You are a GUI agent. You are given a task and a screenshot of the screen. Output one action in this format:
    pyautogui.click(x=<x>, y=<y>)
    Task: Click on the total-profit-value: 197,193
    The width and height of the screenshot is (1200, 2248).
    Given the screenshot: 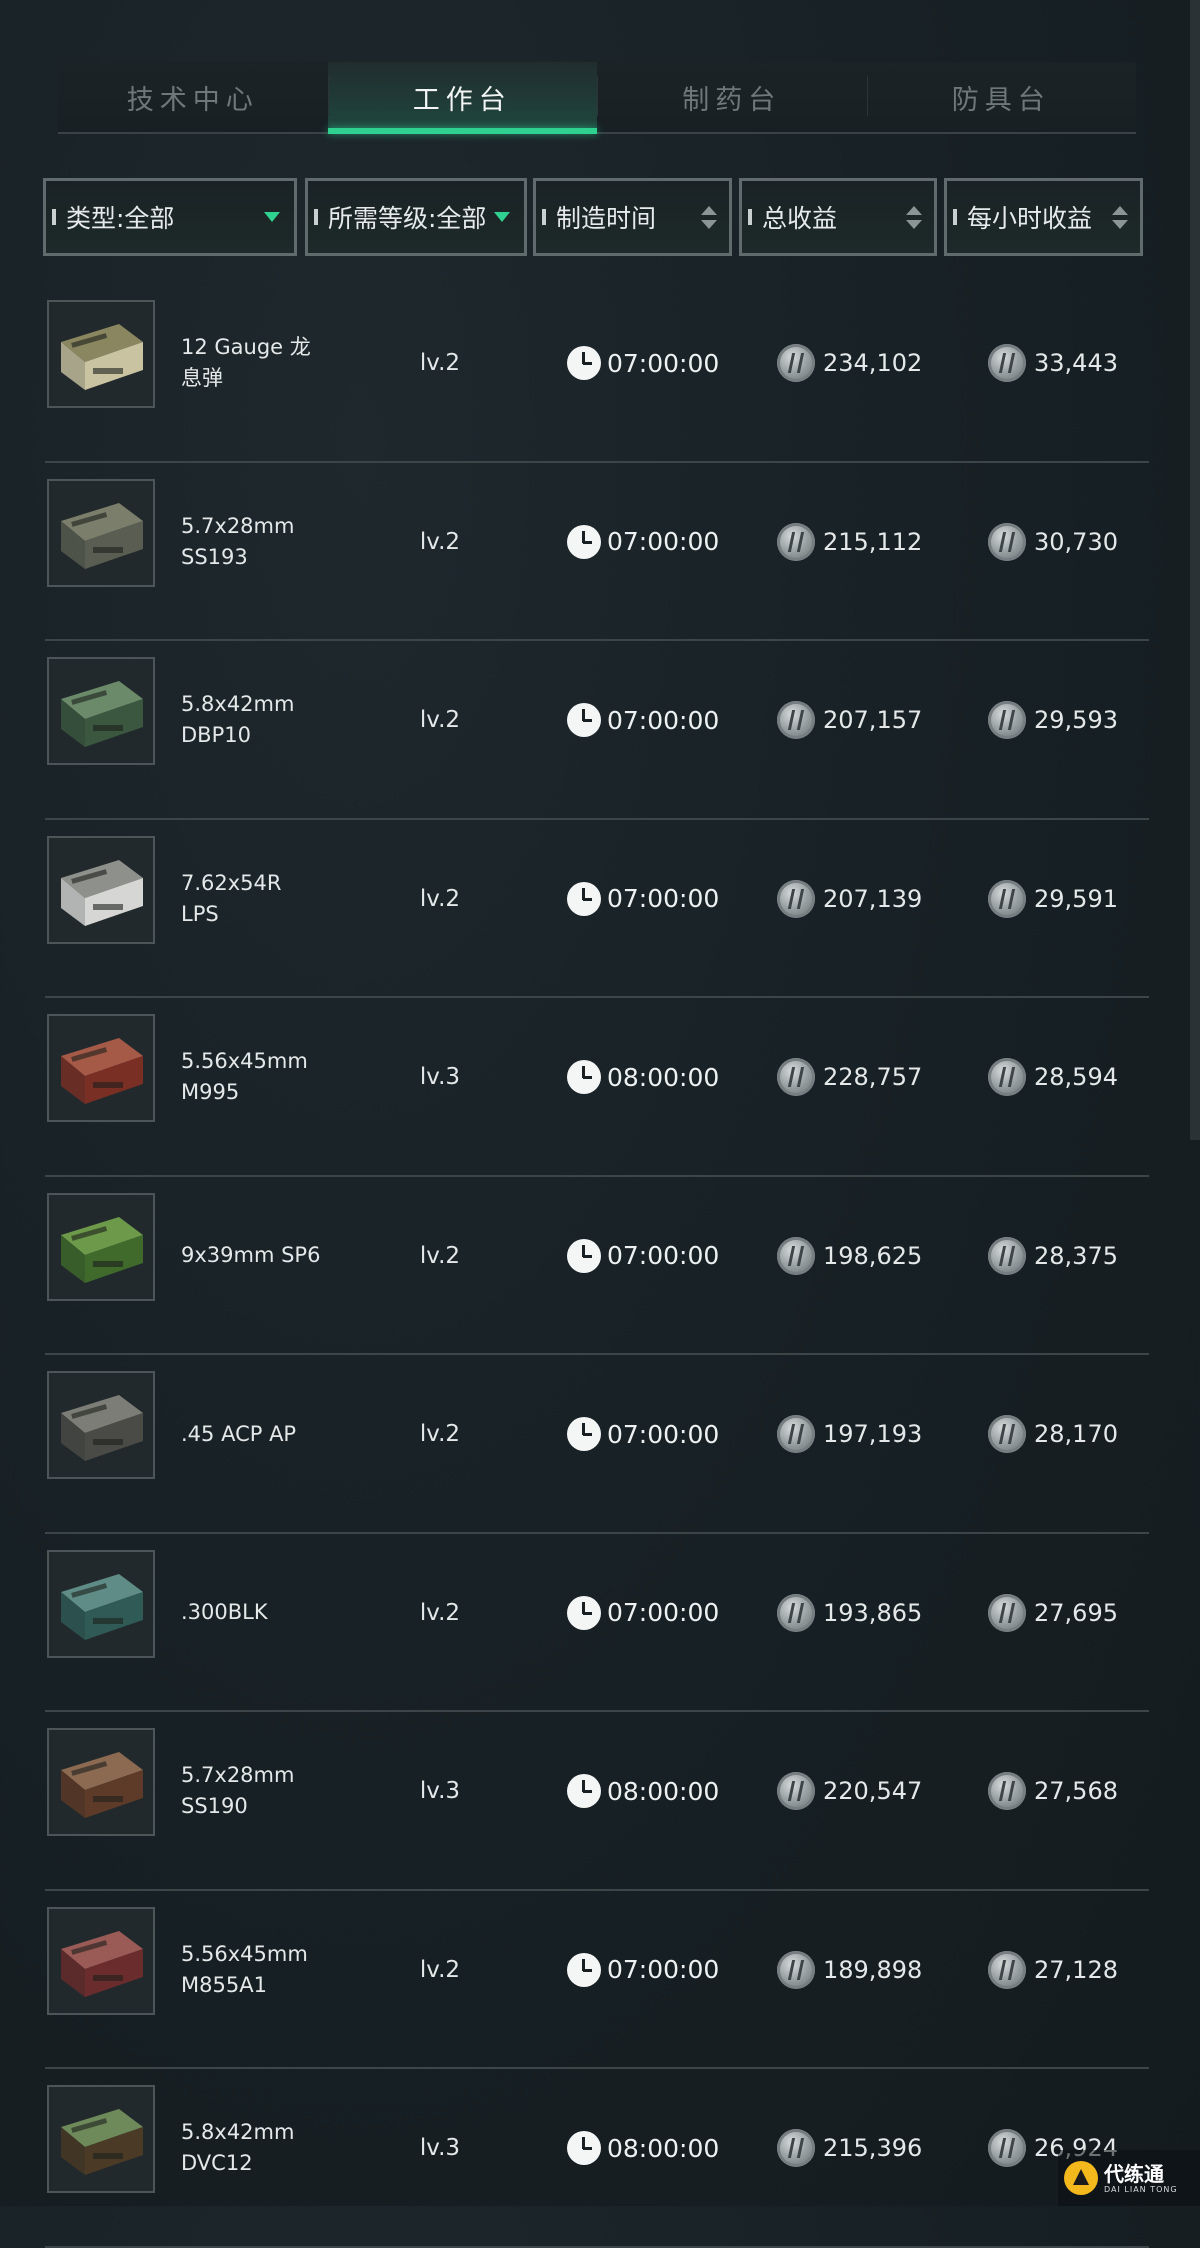 What is the action you would take?
    pyautogui.click(x=873, y=1434)
    